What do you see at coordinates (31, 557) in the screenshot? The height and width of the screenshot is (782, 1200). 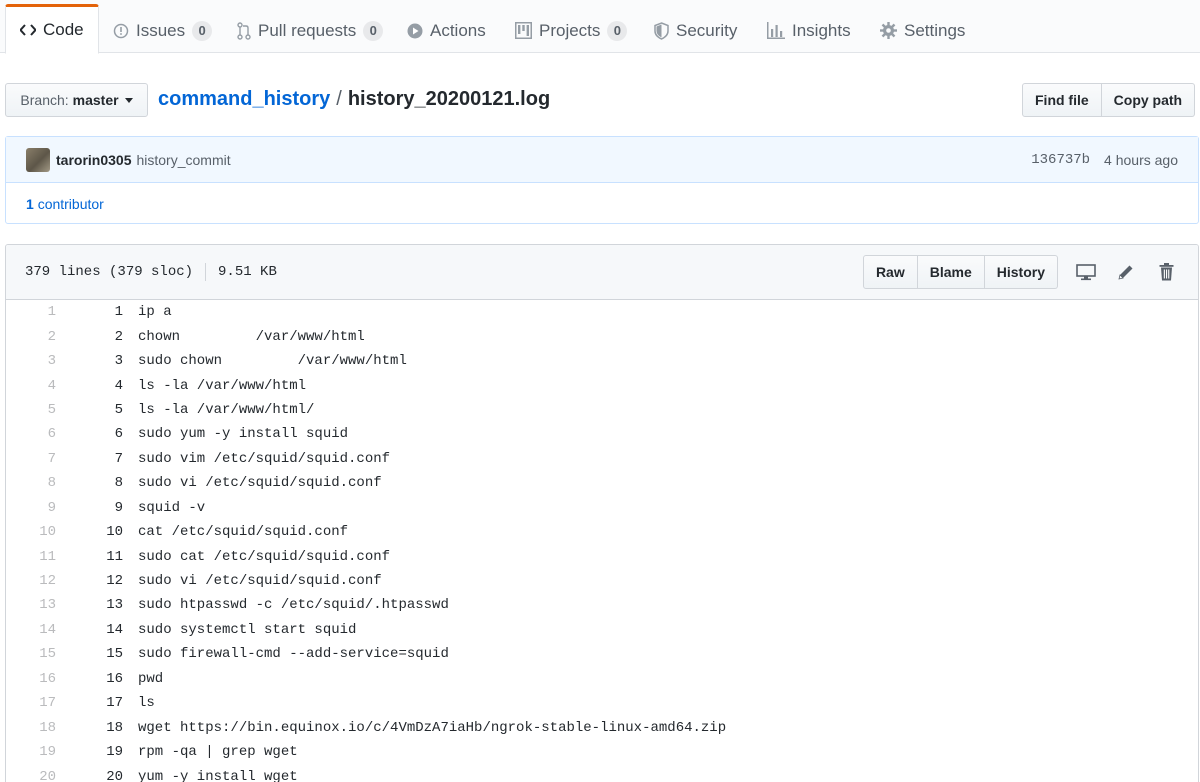 I see `line-number: 11` at bounding box center [31, 557].